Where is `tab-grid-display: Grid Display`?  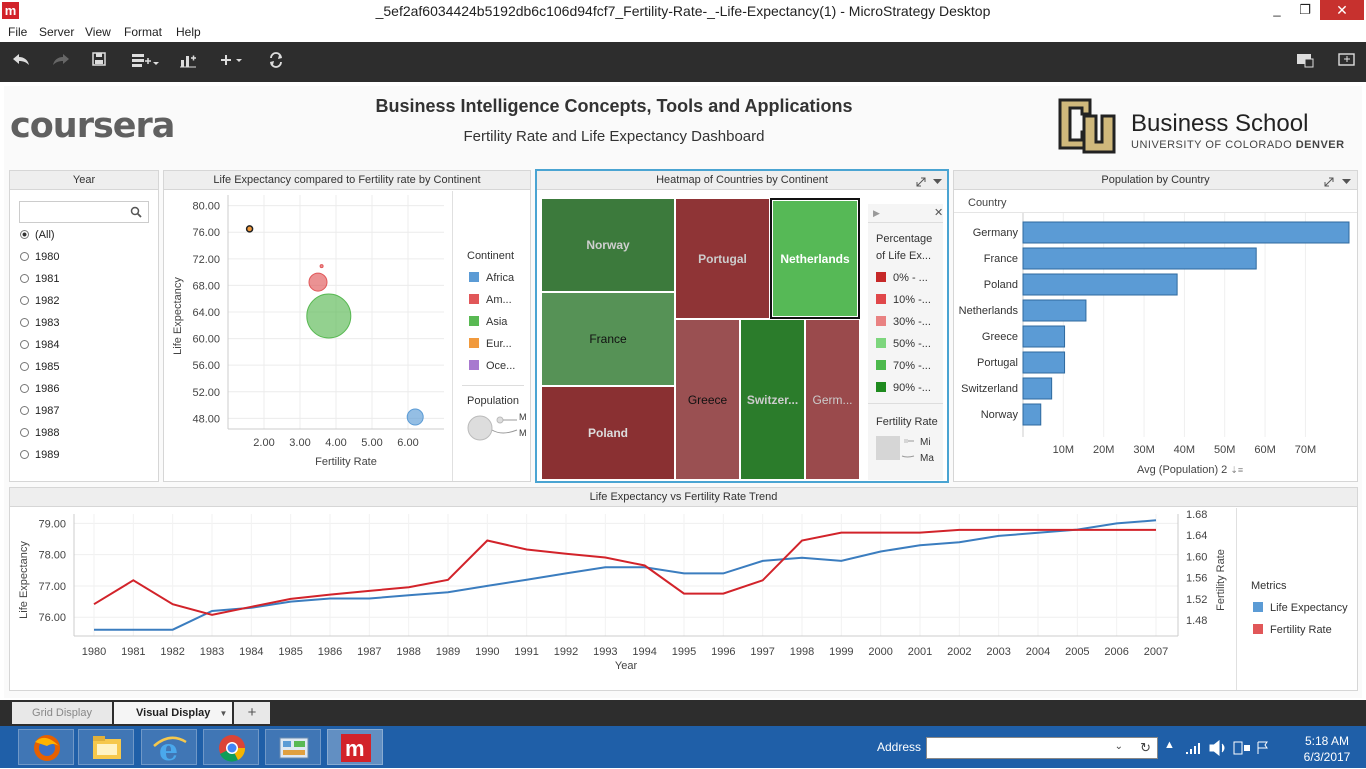
tab-grid-display: Grid Display is located at coordinates (62, 713).